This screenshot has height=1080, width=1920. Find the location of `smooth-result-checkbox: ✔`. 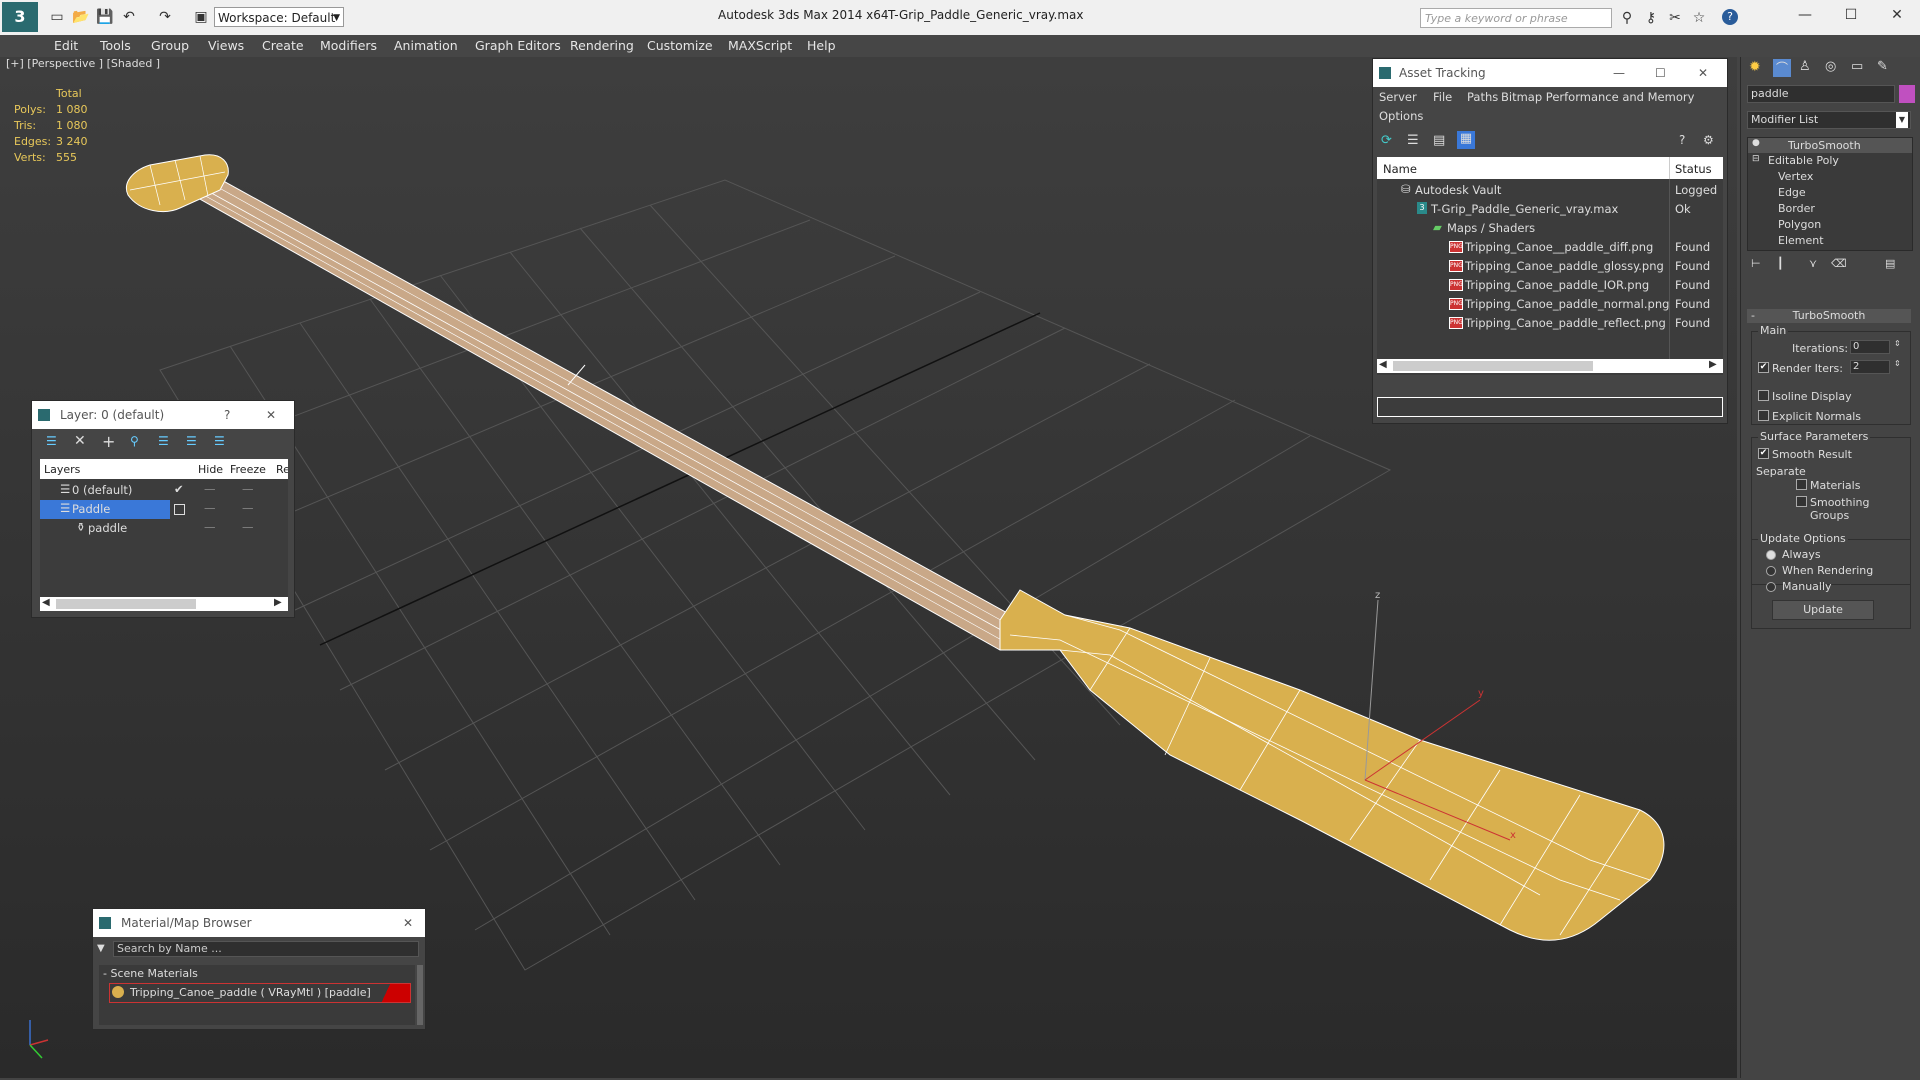

smooth-result-checkbox: ✔ is located at coordinates (1763, 453).